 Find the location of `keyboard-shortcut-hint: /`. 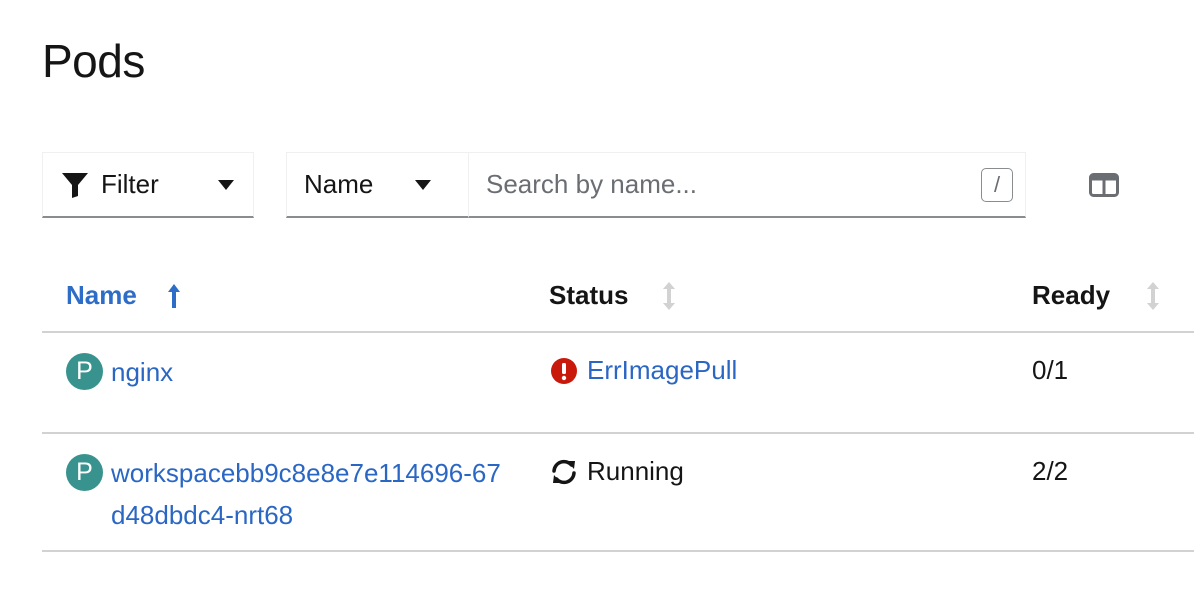

keyboard-shortcut-hint: / is located at coordinates (997, 184).